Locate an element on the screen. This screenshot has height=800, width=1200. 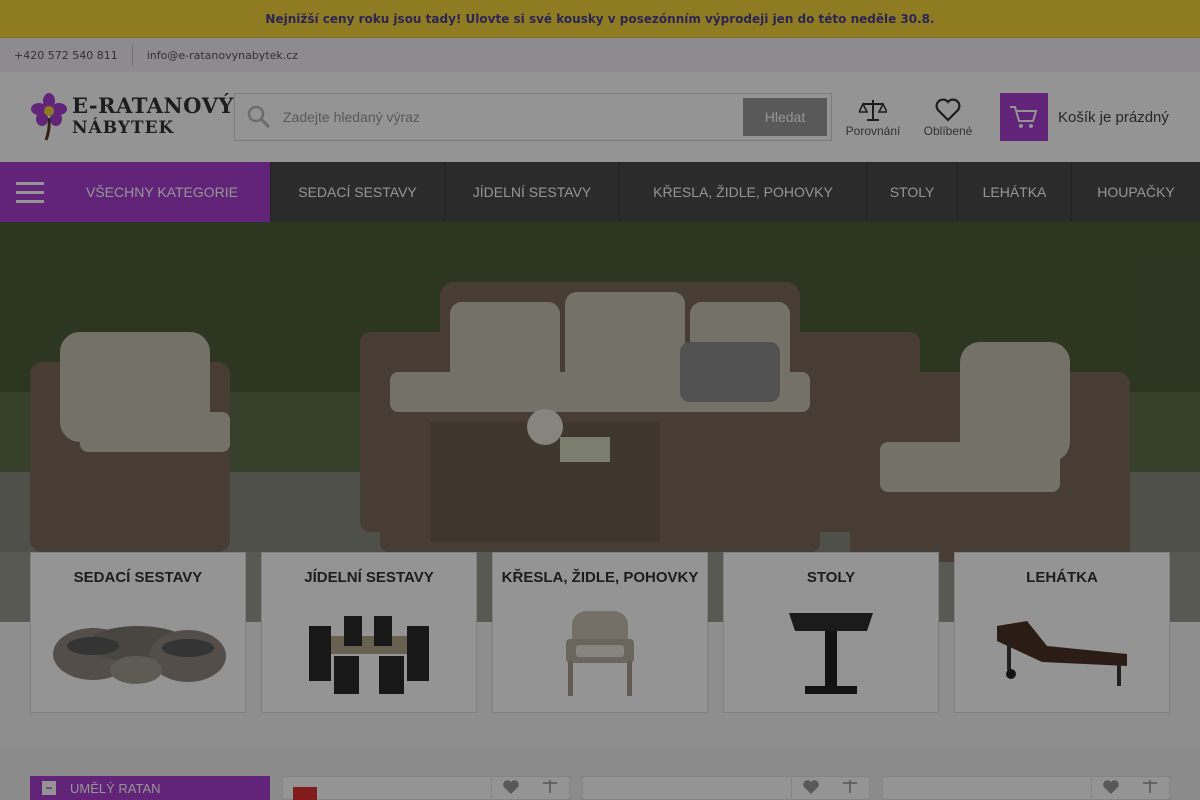
compare-button: Porovnání is located at coordinates (873, 117).